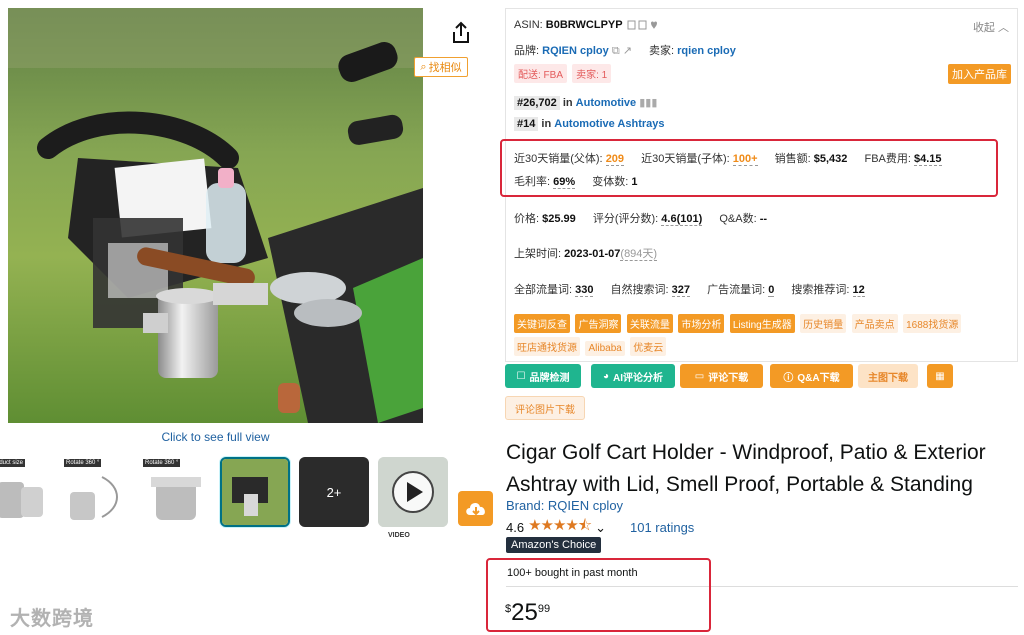  I want to click on thumbnail-more: 2+, so click(334, 492).